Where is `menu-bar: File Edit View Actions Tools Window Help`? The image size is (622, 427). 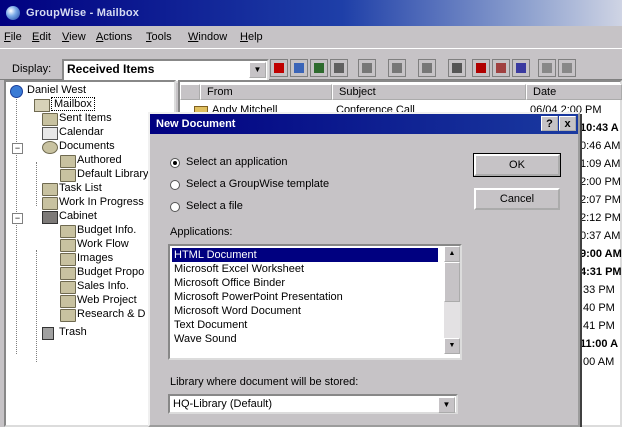
menu-bar: File Edit View Actions Tools Window Help is located at coordinates (311, 37).